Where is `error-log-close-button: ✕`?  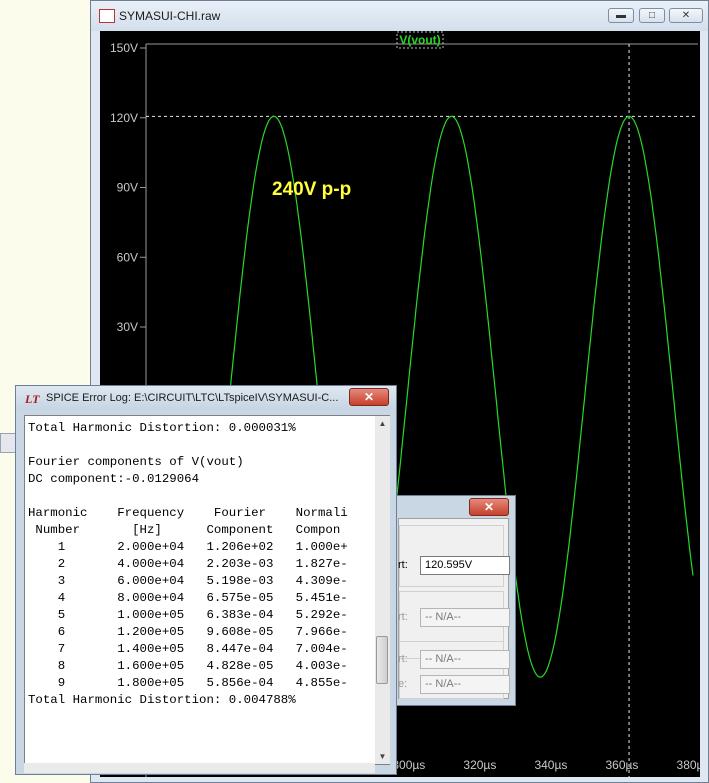 error-log-close-button: ✕ is located at coordinates (369, 397).